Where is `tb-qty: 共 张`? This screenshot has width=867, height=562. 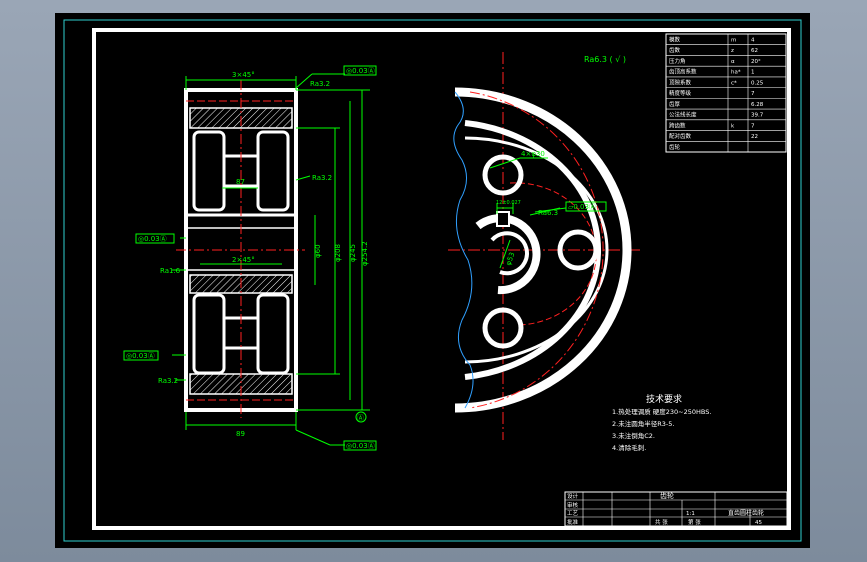 tb-qty: 共 张 is located at coordinates (661, 522).